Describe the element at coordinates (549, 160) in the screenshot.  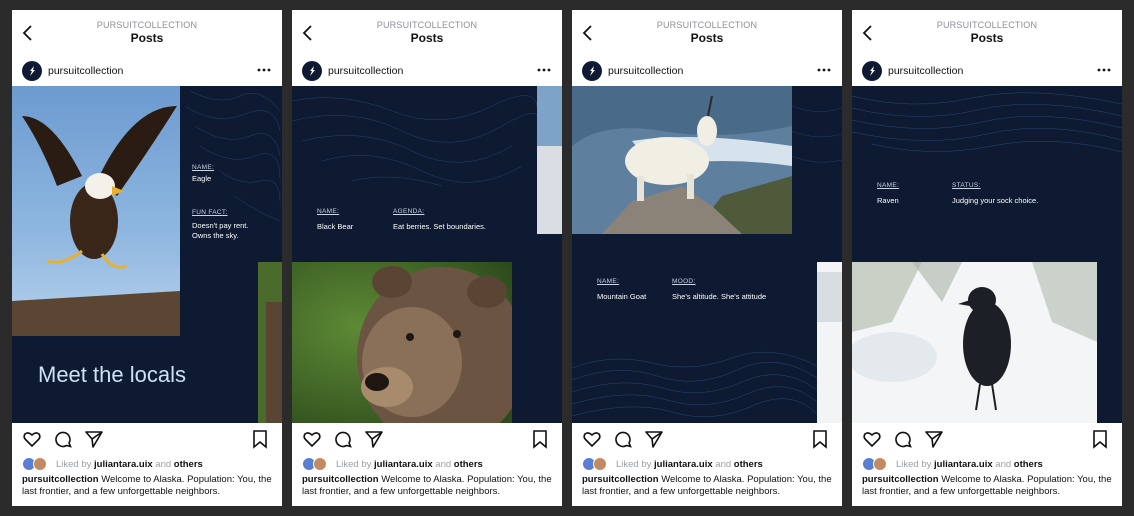
I see `goat-photo-preview` at that location.